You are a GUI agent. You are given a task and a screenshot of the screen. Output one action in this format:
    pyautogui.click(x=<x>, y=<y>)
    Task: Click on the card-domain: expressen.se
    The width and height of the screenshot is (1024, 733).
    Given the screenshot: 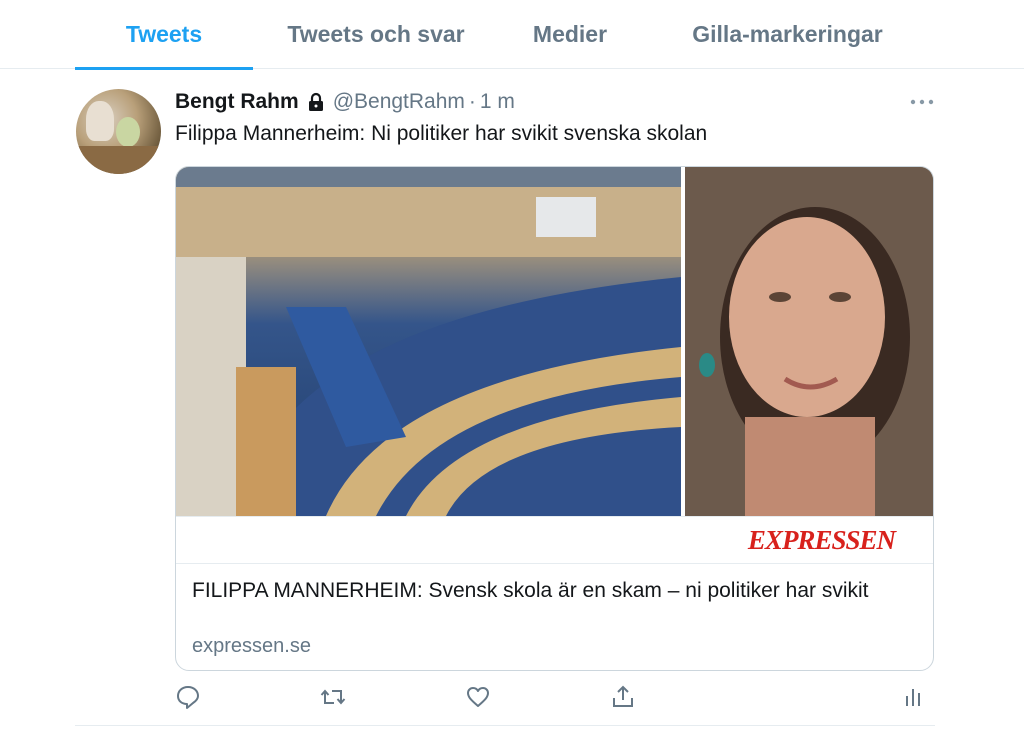 What is the action you would take?
    pyautogui.click(x=251, y=646)
    